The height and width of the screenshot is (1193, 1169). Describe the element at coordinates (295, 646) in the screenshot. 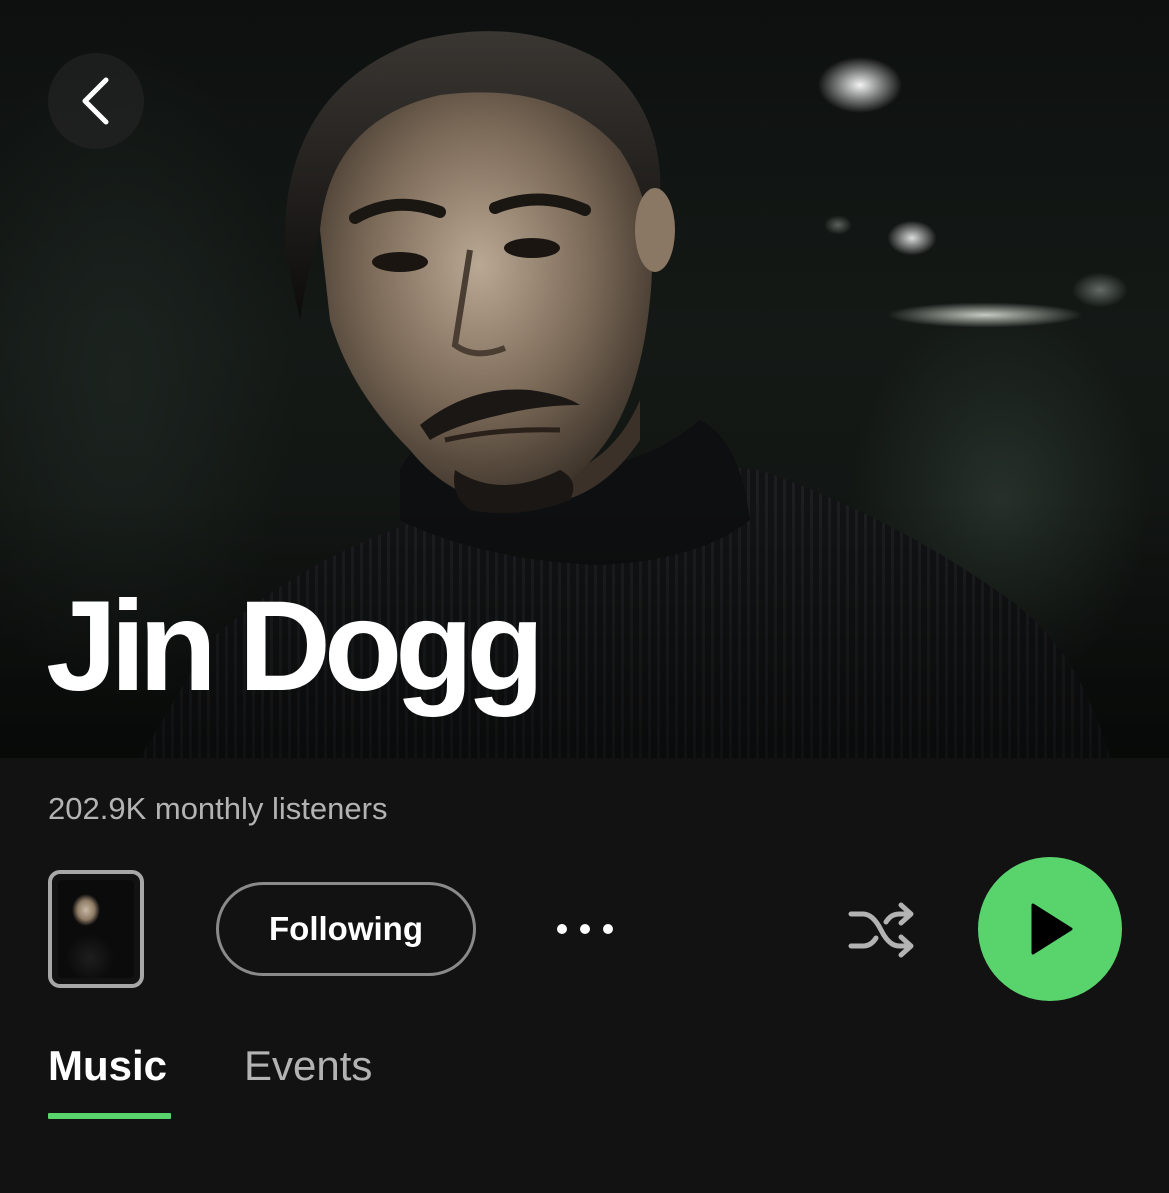

I see `artist-name: Jin Dogg` at that location.